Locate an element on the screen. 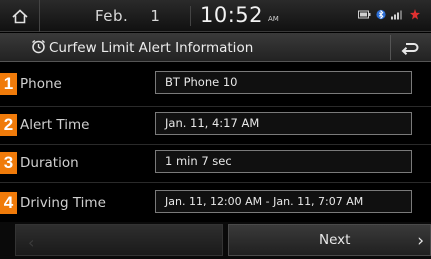  status-bar: Feb. 1 10:52 AM is located at coordinates (215, 16).